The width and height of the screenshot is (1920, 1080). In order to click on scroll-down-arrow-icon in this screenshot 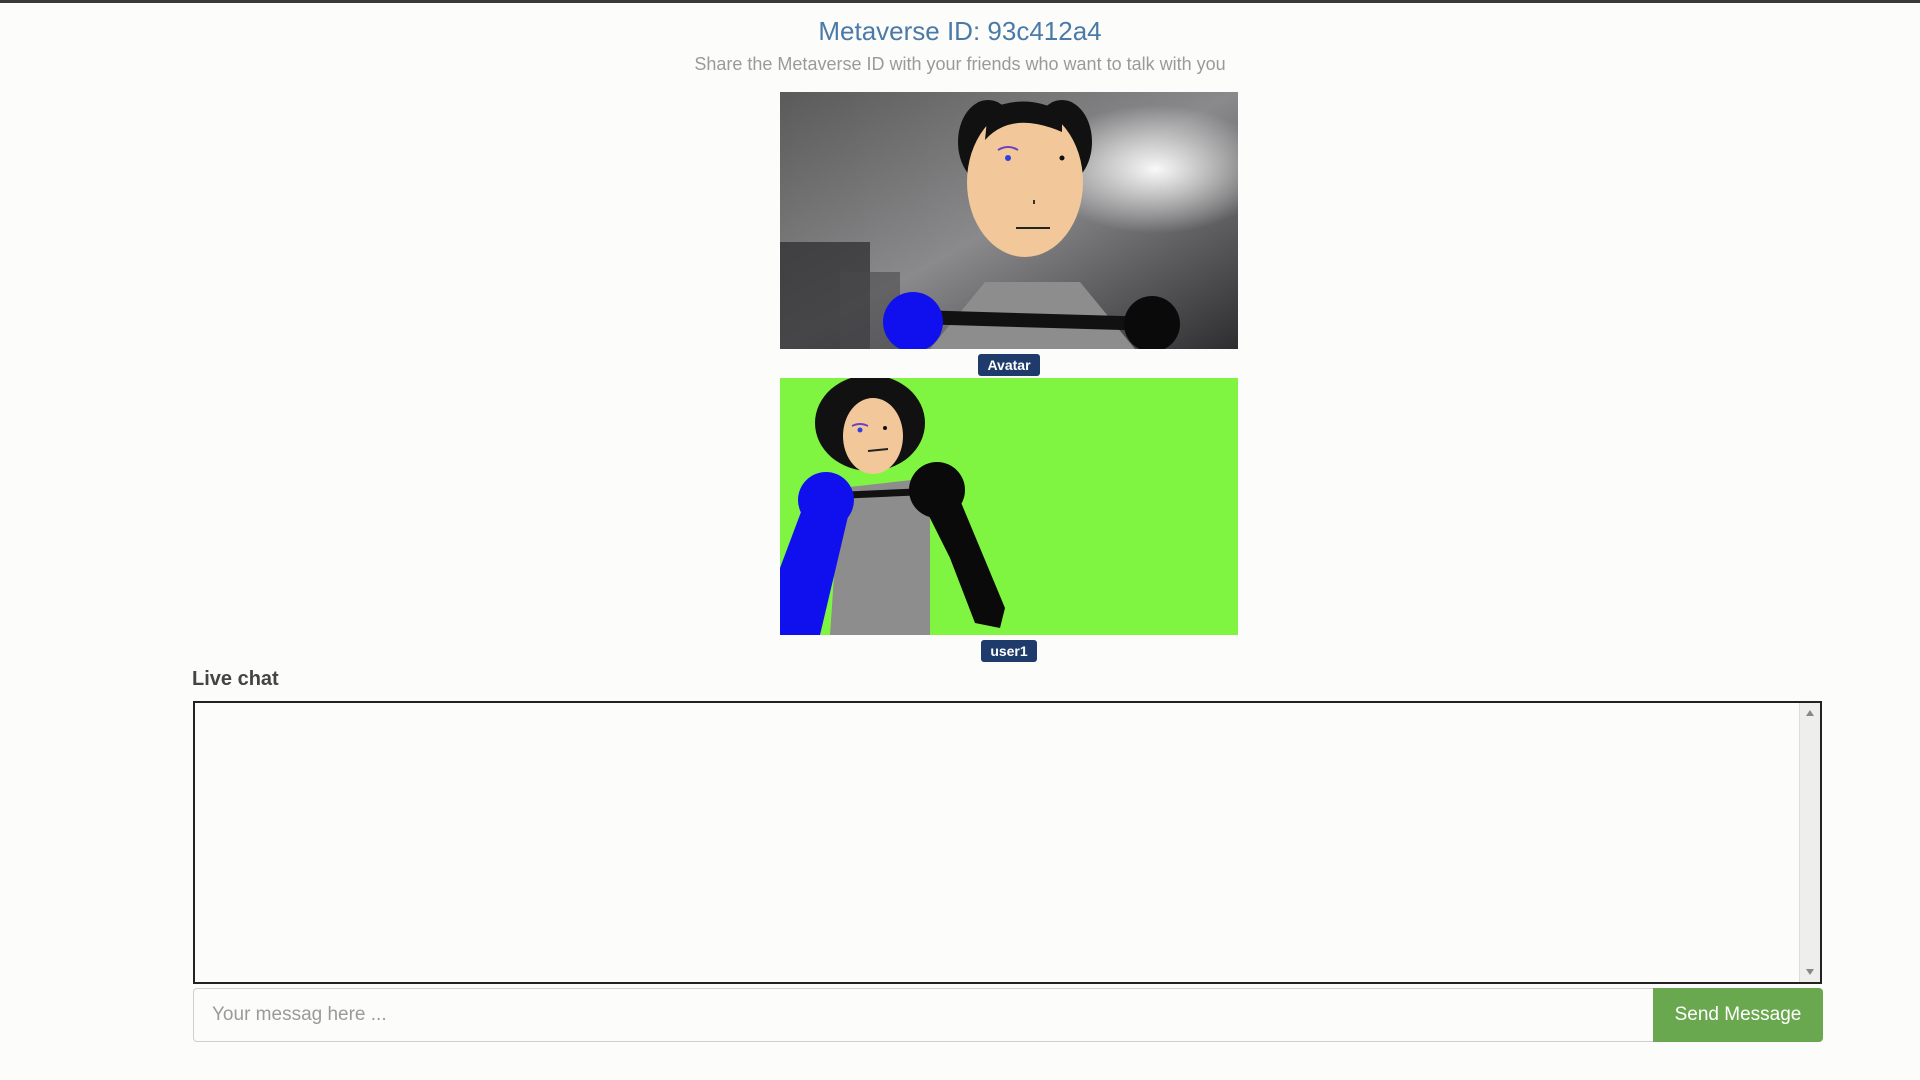, I will do `click(1810, 972)`.